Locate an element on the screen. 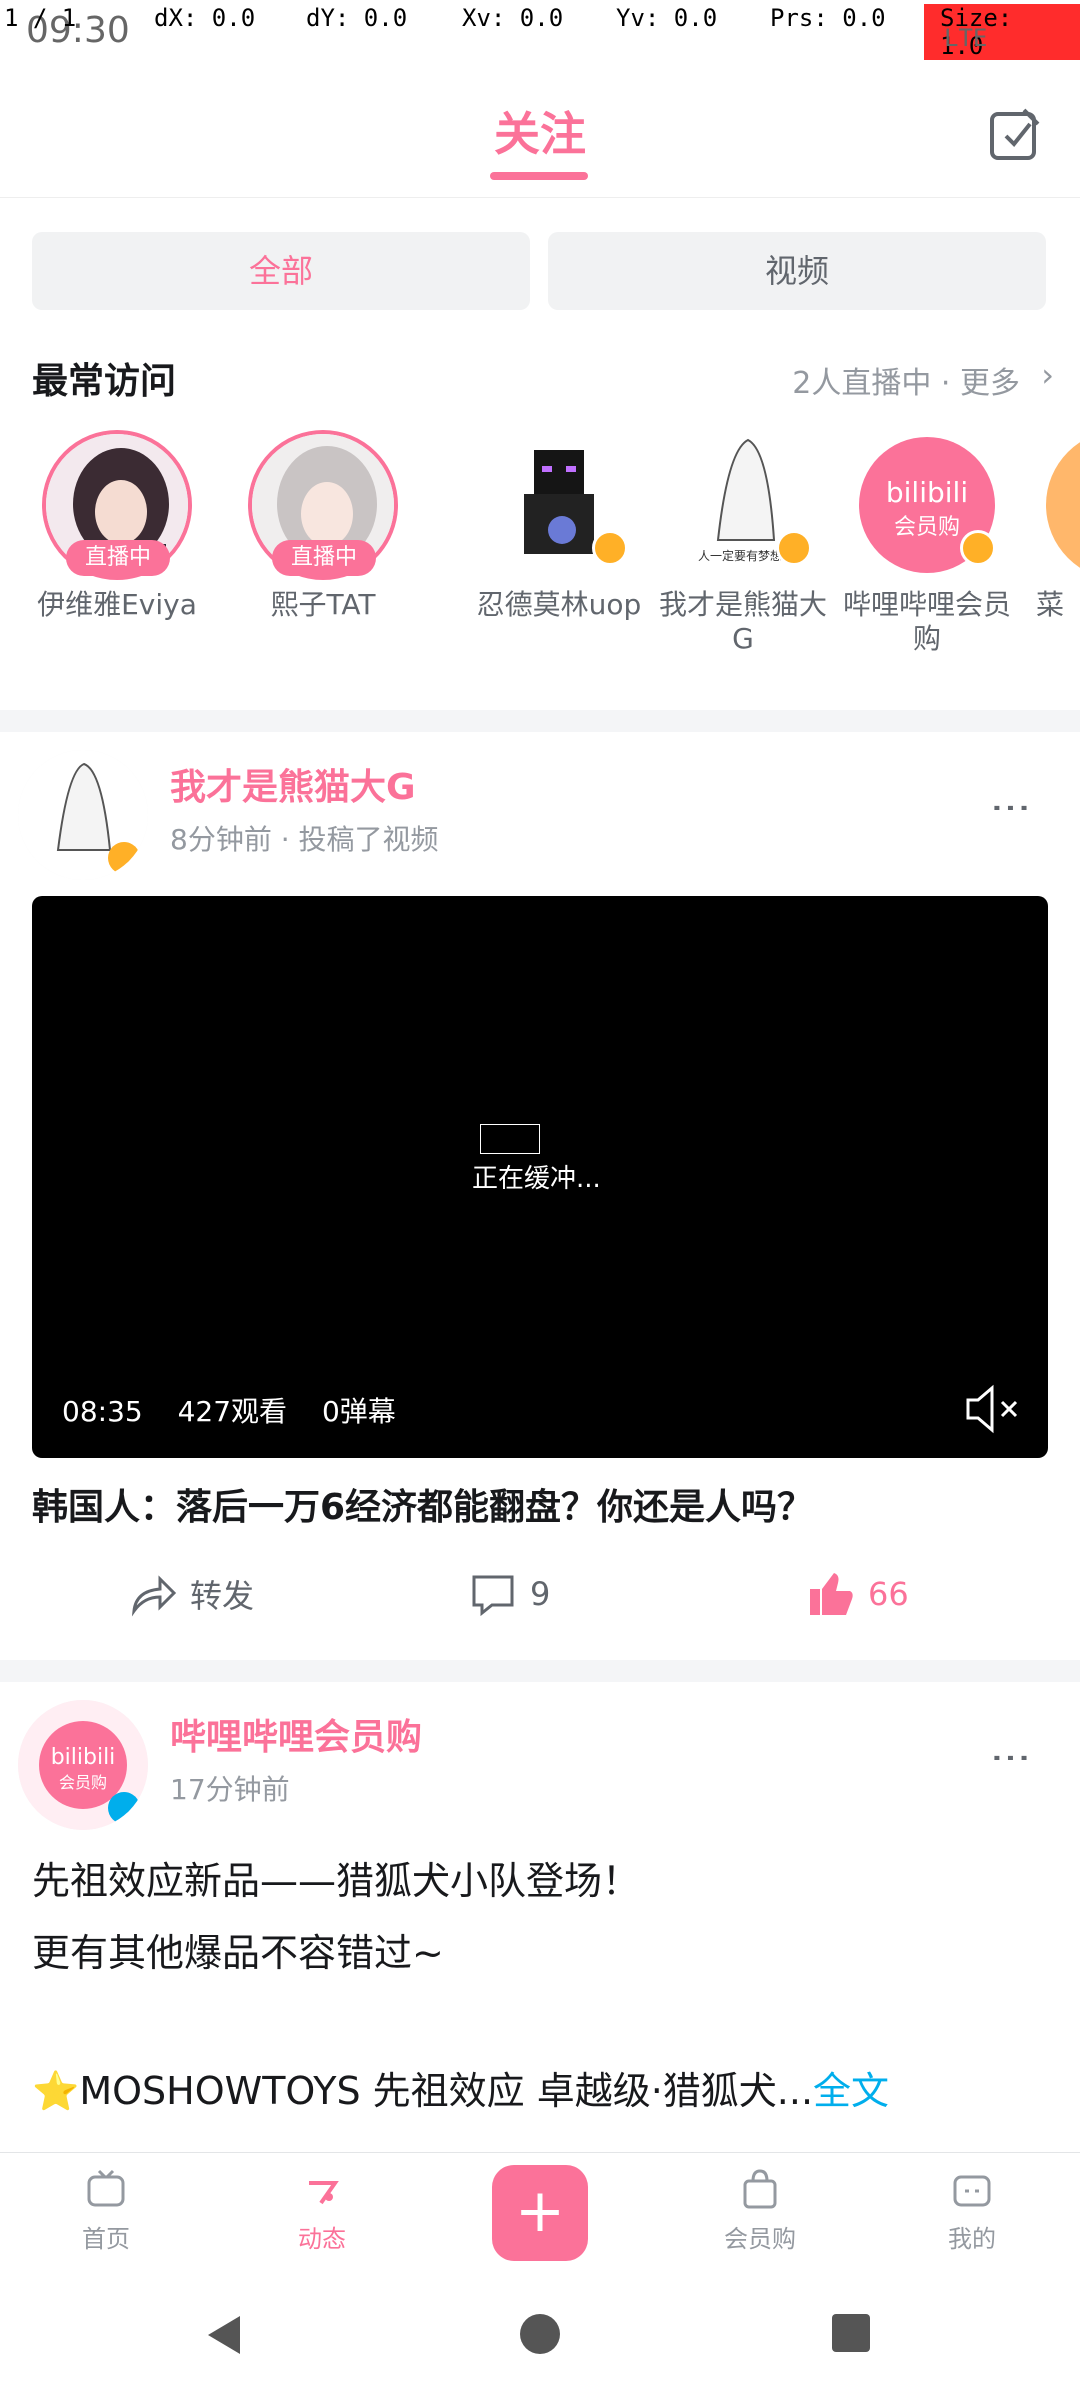  recents-icon is located at coordinates (851, 2333).